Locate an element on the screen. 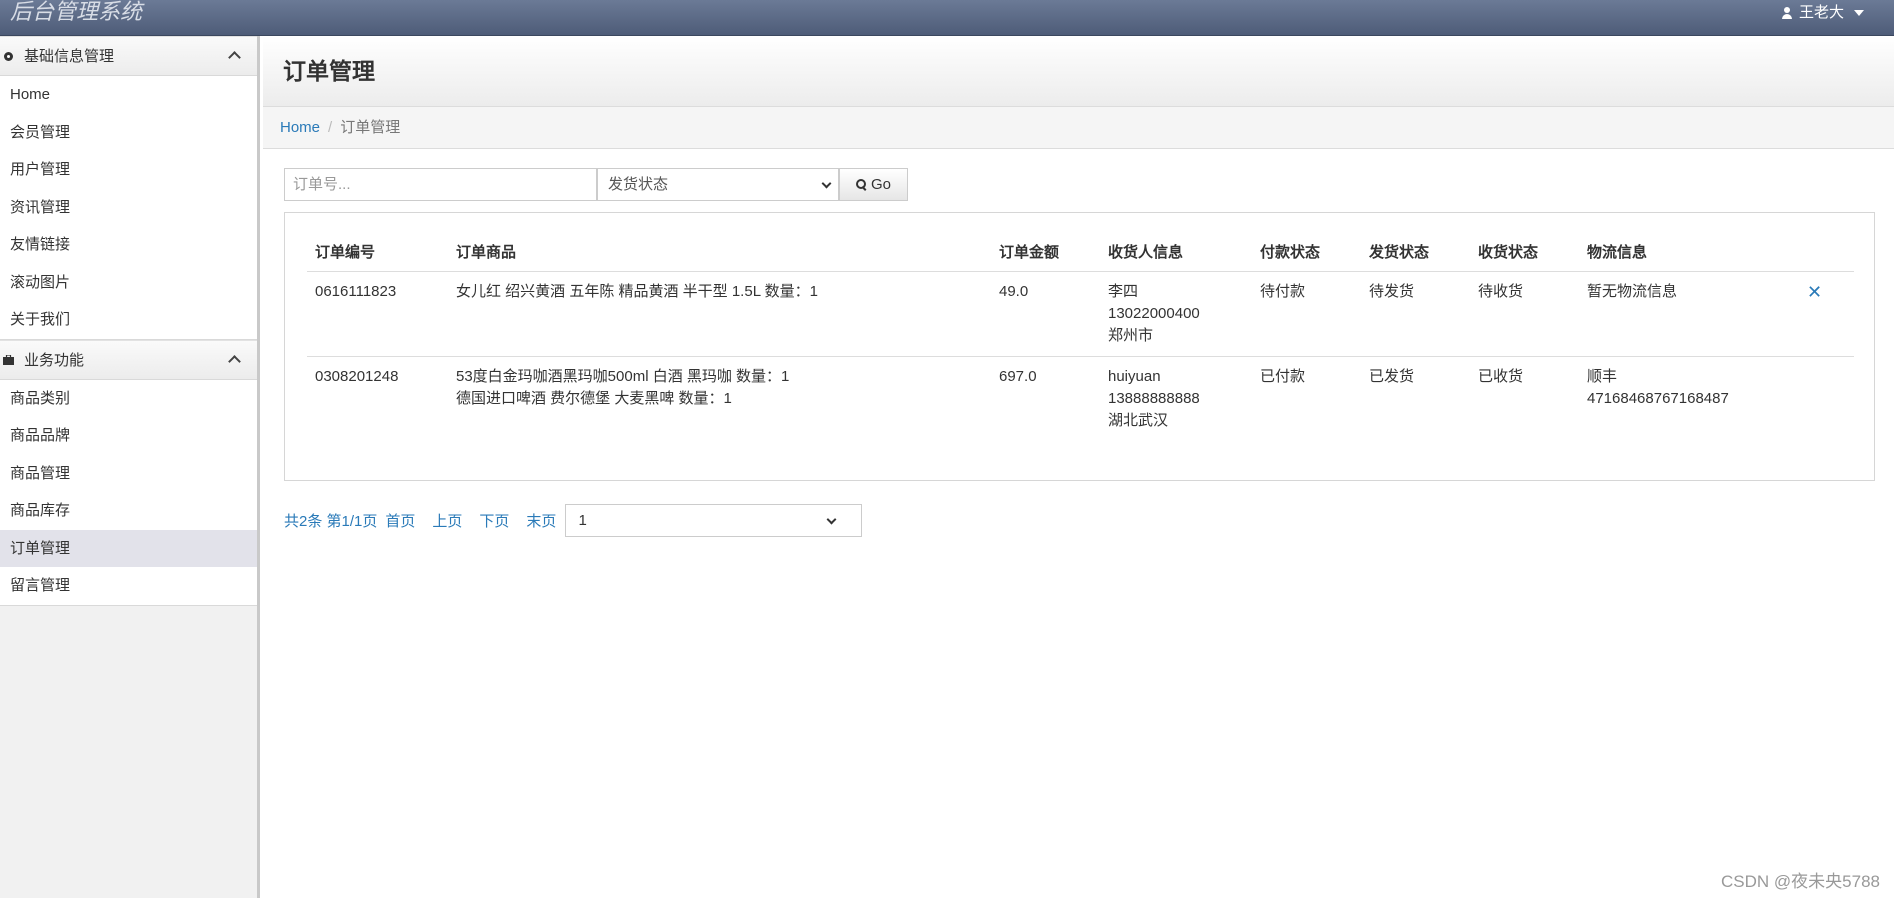  sidebar-item-products: 商品管理 is located at coordinates (128, 474).